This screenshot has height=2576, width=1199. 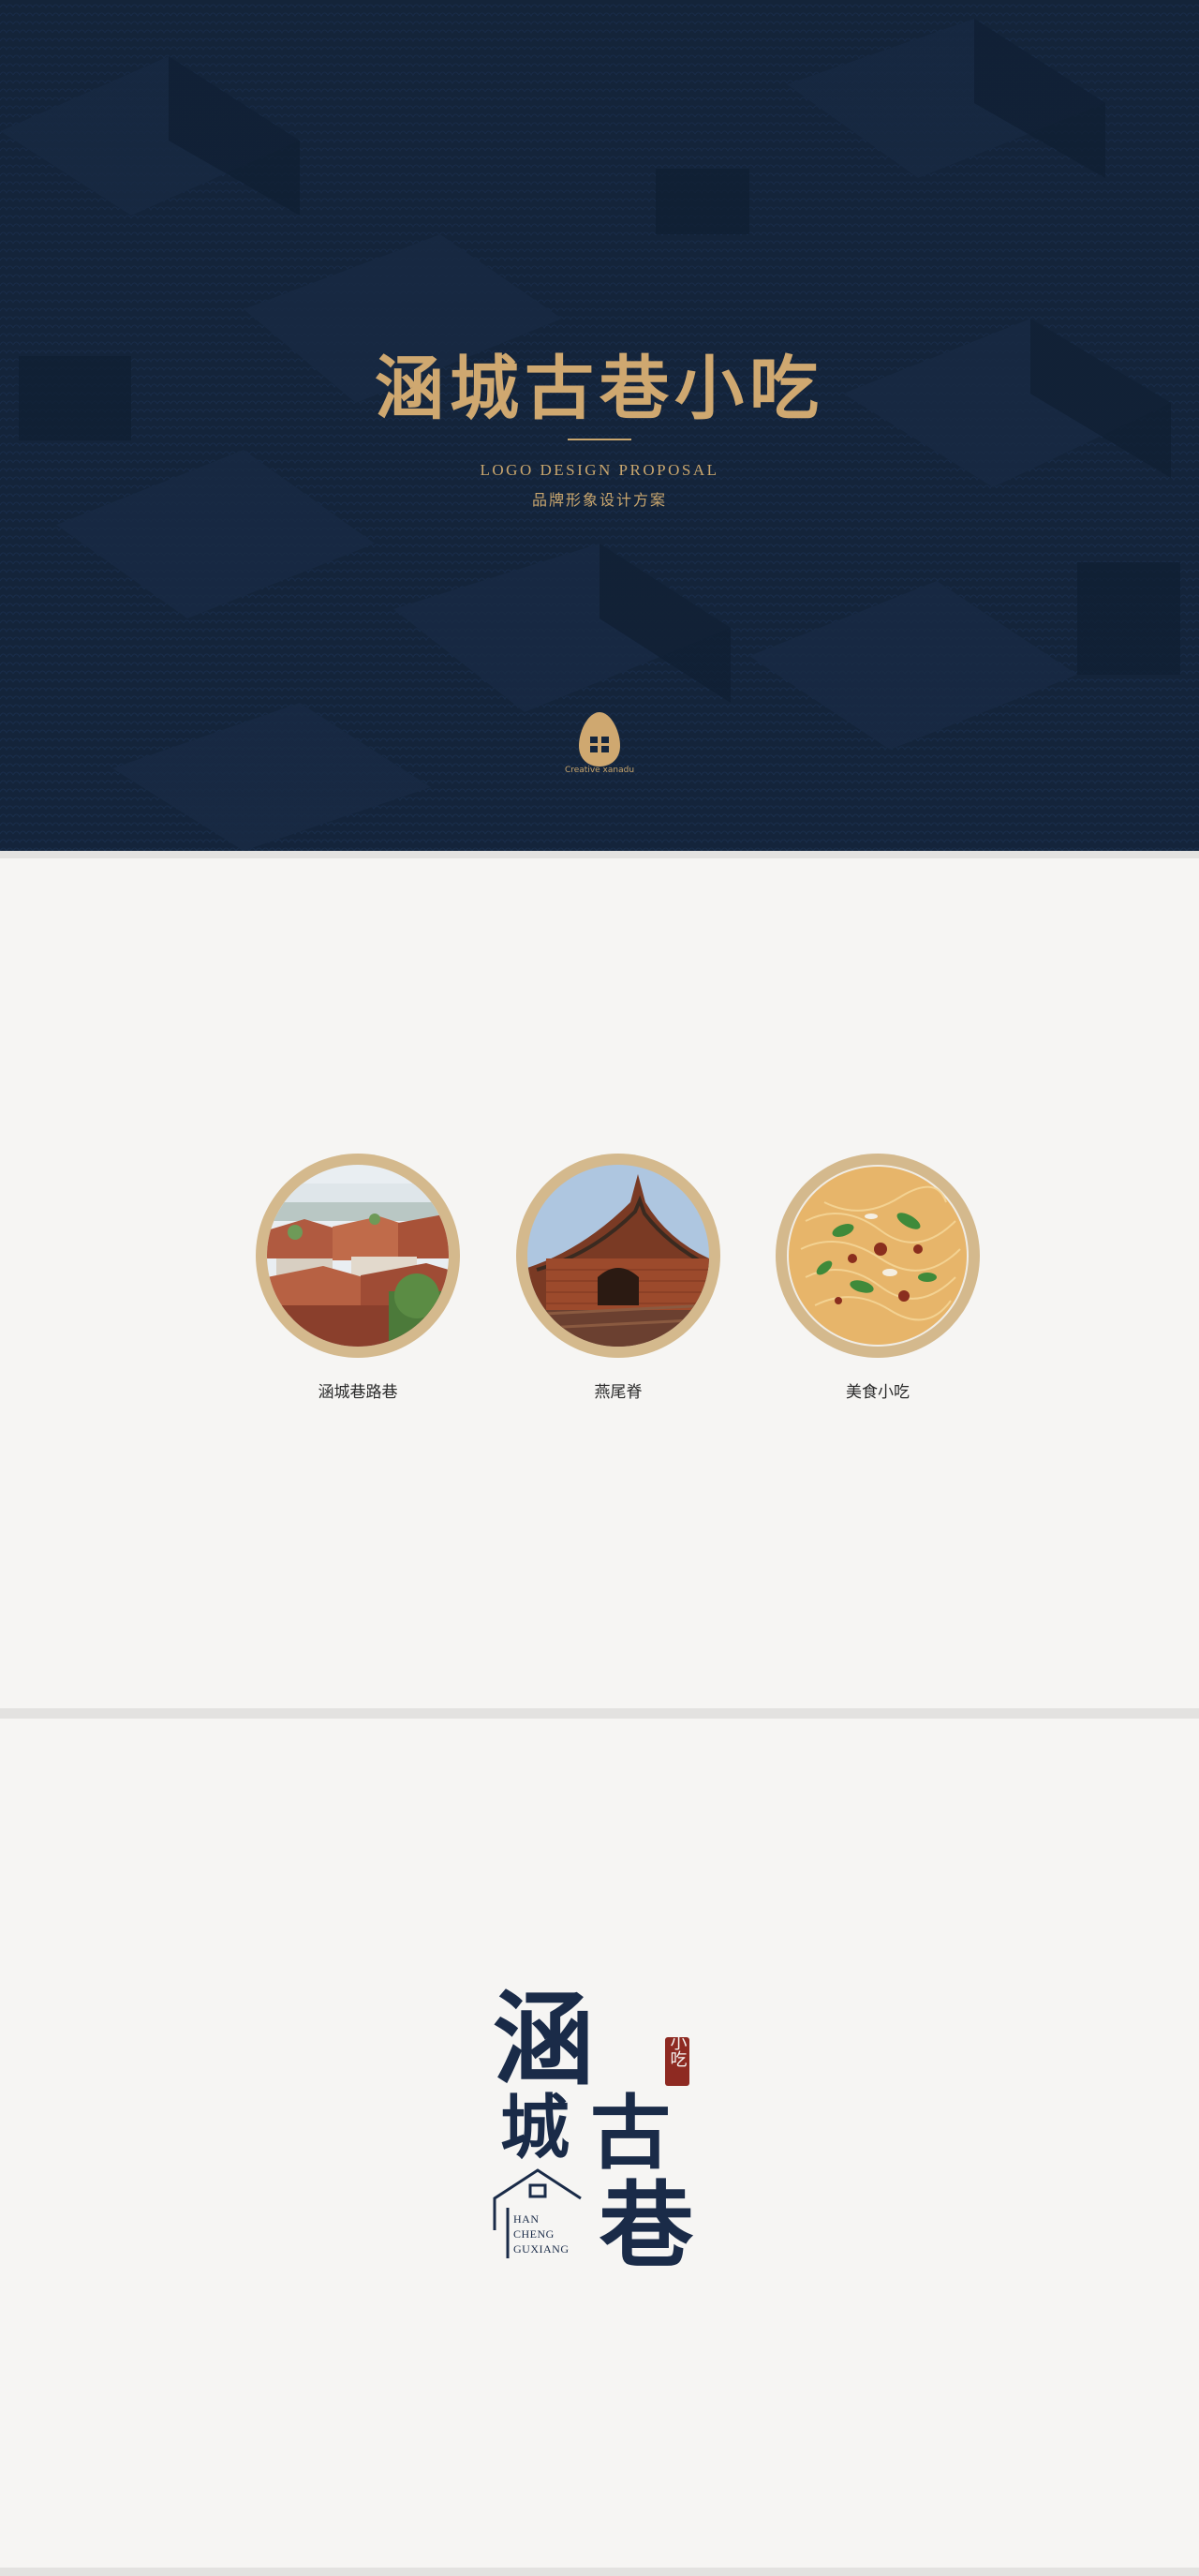 What do you see at coordinates (599, 389) in the screenshot?
I see `hero-title: 涵城古巷小吃` at bounding box center [599, 389].